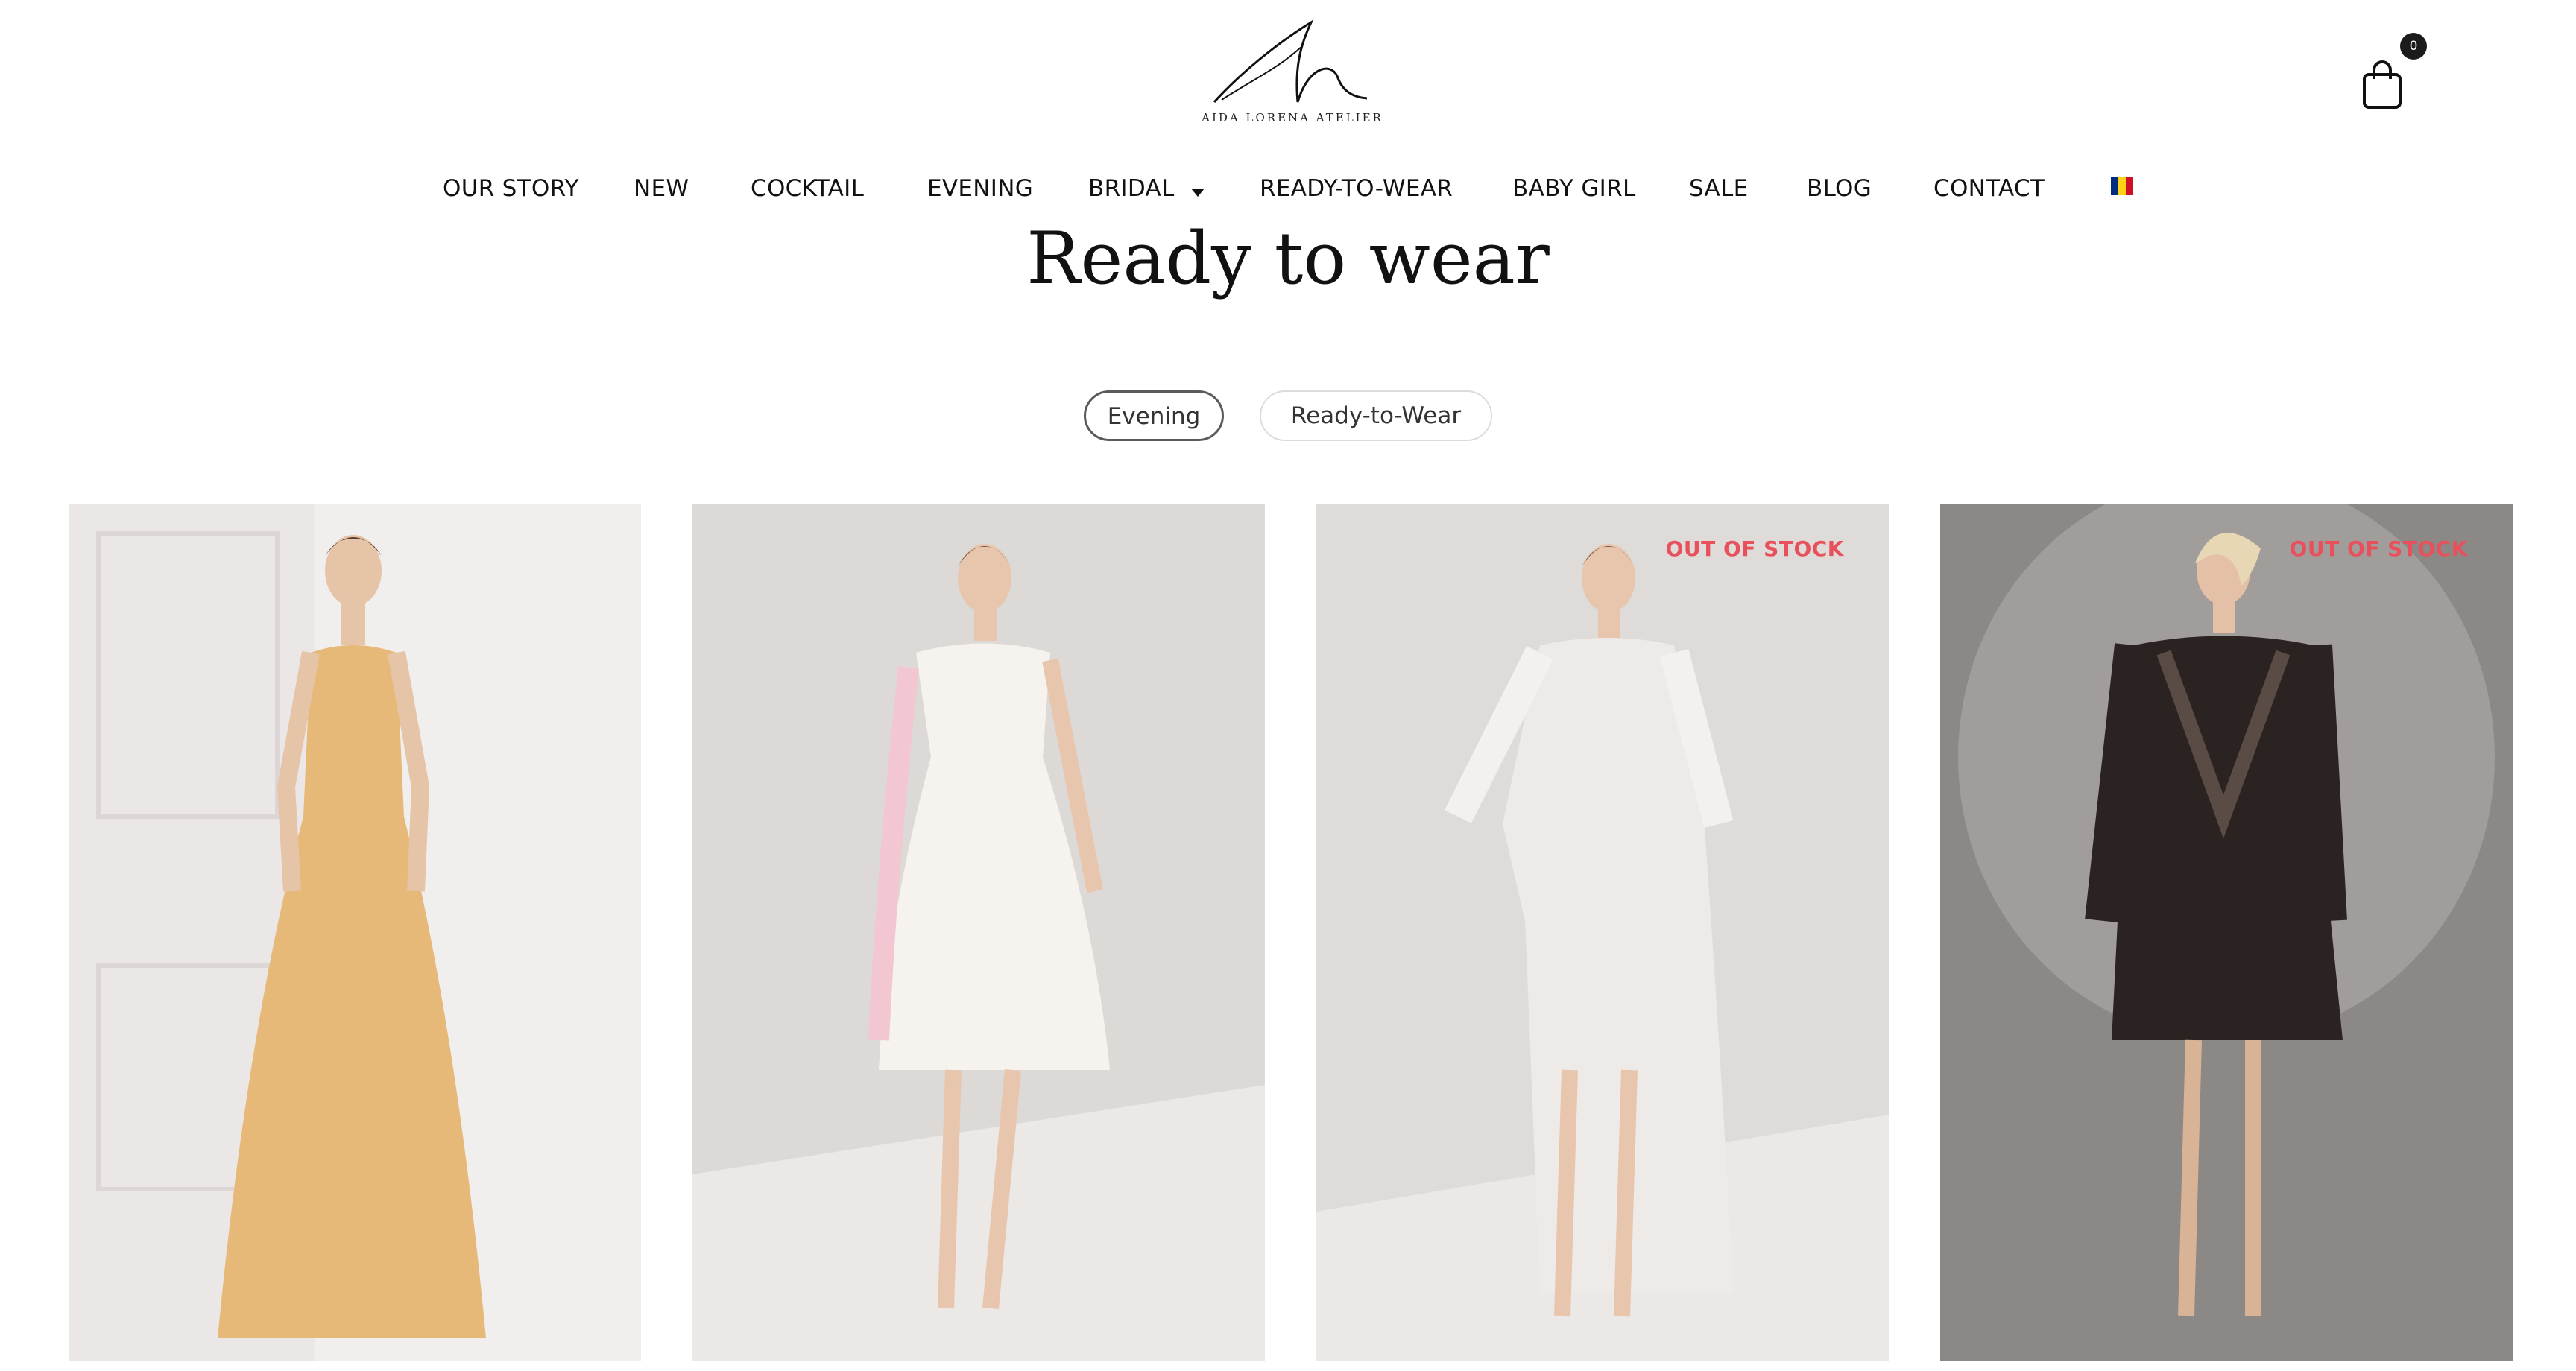  What do you see at coordinates (980, 188) in the screenshot?
I see `nav-item-evening: EVENING` at bounding box center [980, 188].